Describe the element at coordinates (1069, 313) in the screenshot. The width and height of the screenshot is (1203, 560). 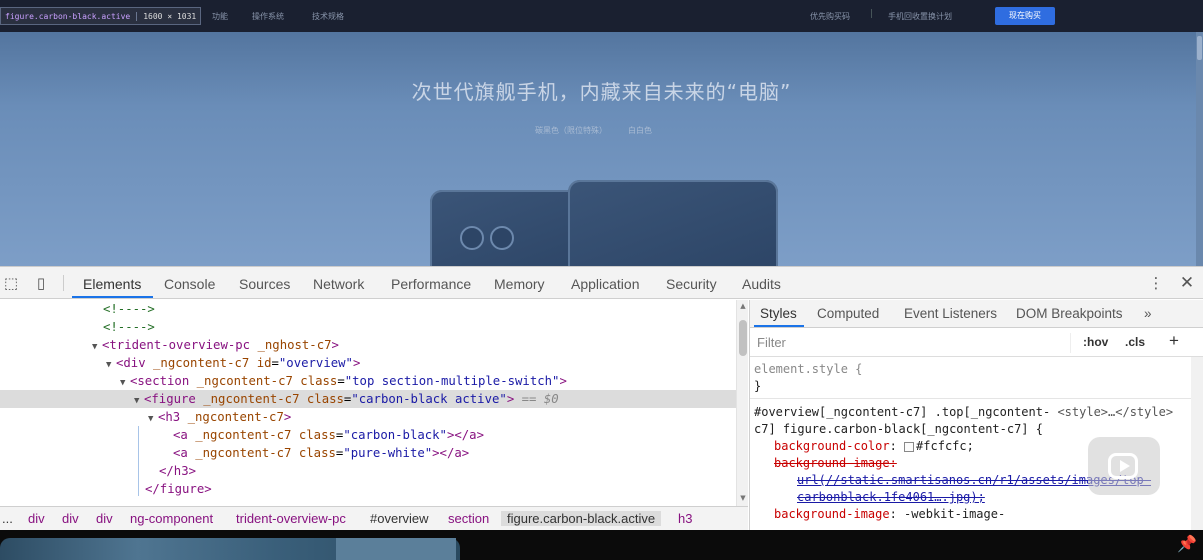
I see `tab-dom-breakpoints: DOM Breakpoints` at that location.